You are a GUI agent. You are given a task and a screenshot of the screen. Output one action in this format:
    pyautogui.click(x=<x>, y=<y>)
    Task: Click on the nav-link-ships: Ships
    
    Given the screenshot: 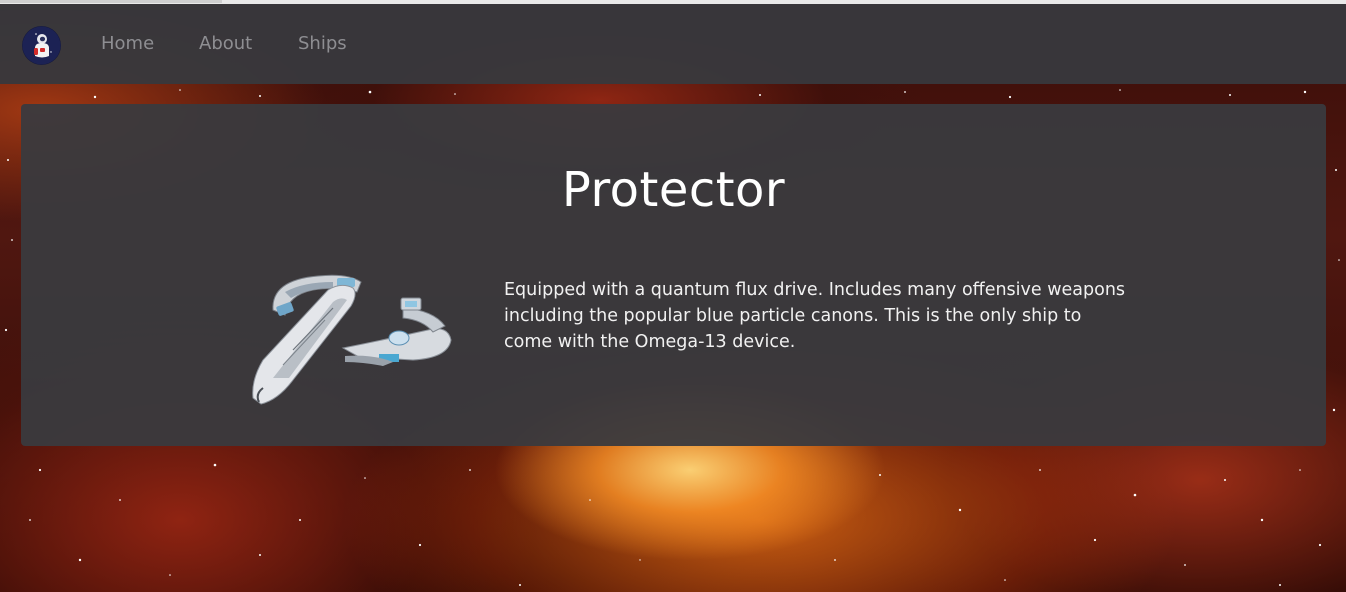 What is the action you would take?
    pyautogui.click(x=322, y=43)
    